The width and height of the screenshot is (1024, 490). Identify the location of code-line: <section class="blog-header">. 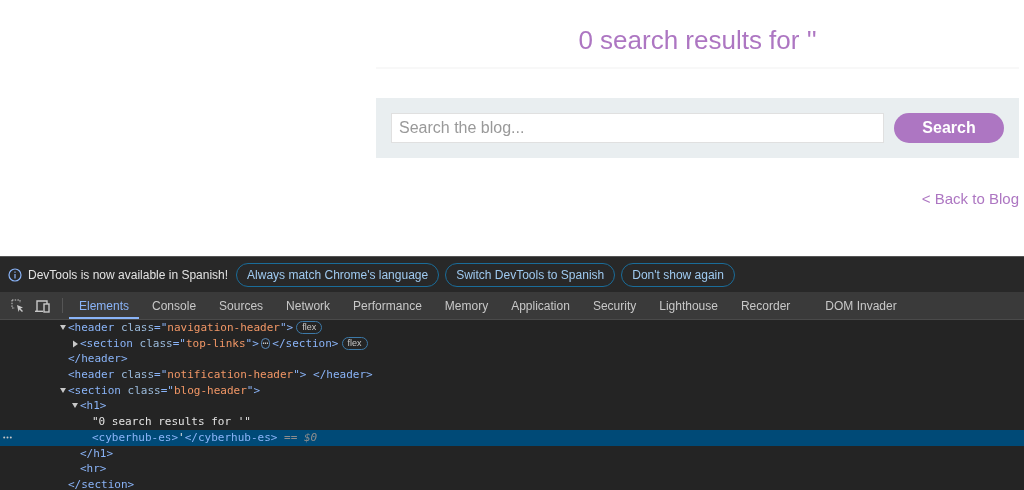
(164, 390).